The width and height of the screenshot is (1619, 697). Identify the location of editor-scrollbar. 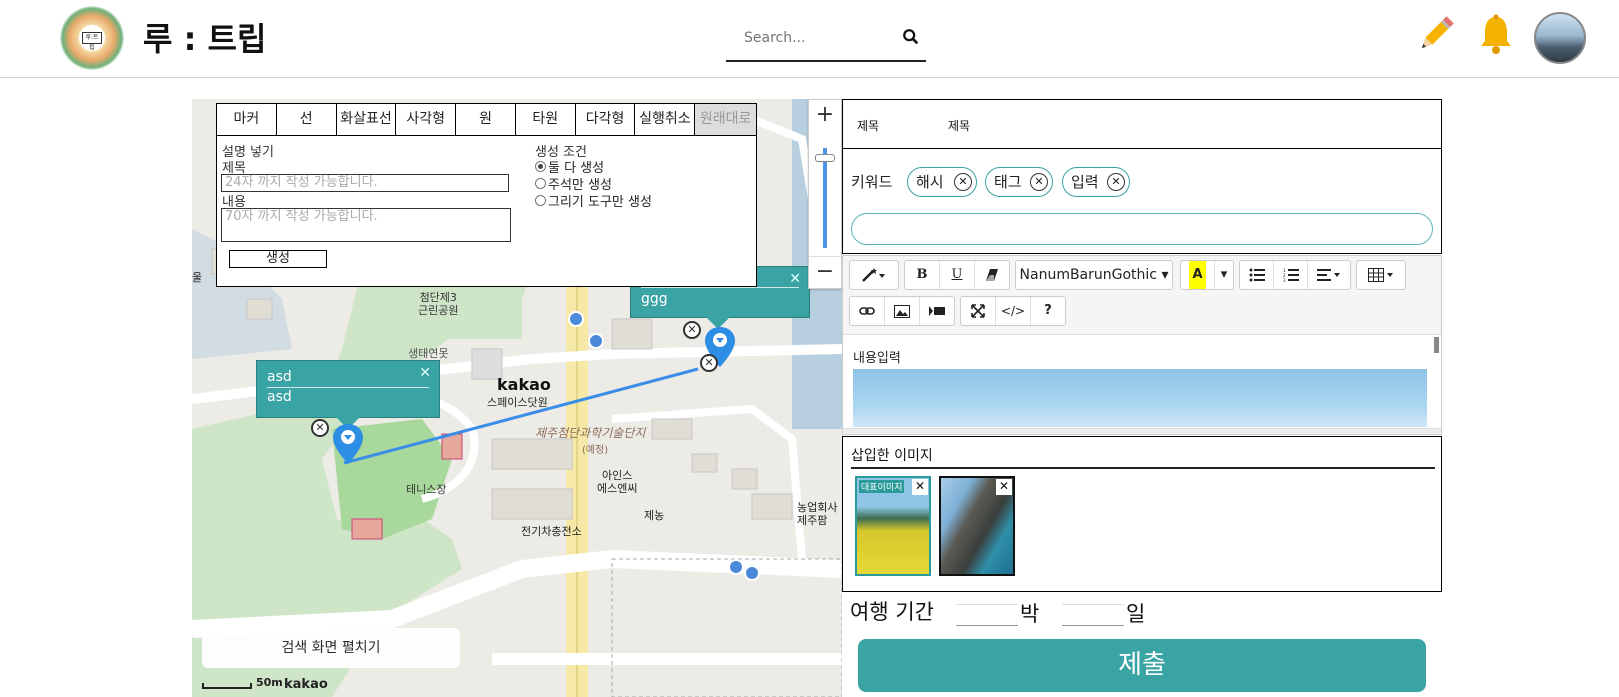
(1436, 345).